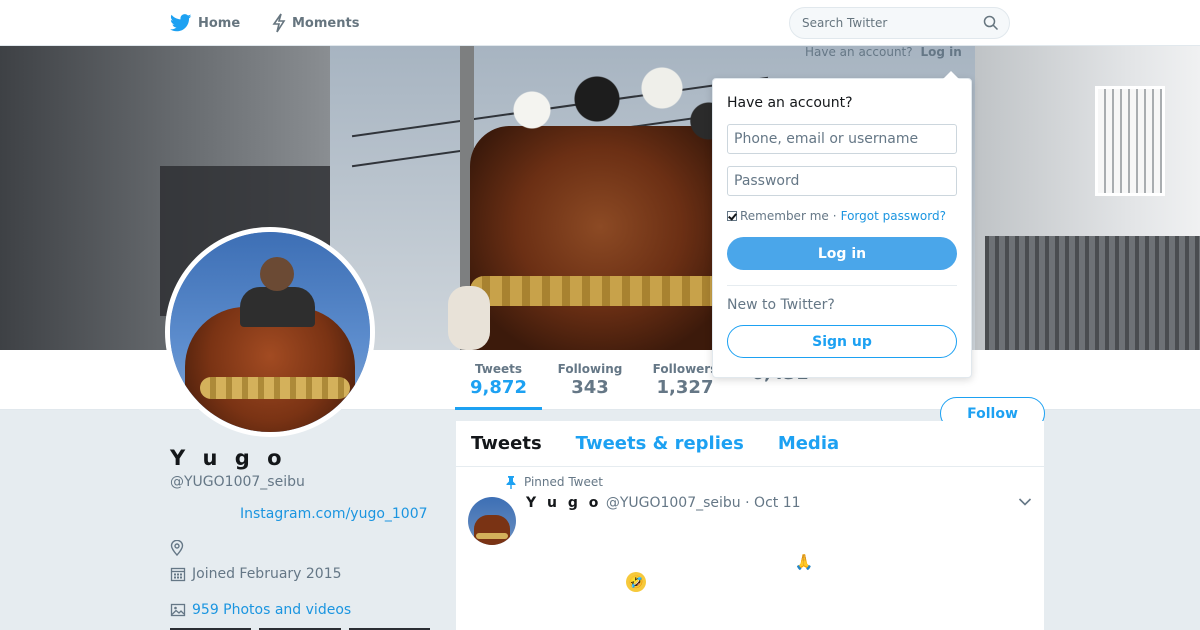 The image size is (1200, 630). Describe the element at coordinates (940, 52) in the screenshot. I see `login-link: Log in` at that location.